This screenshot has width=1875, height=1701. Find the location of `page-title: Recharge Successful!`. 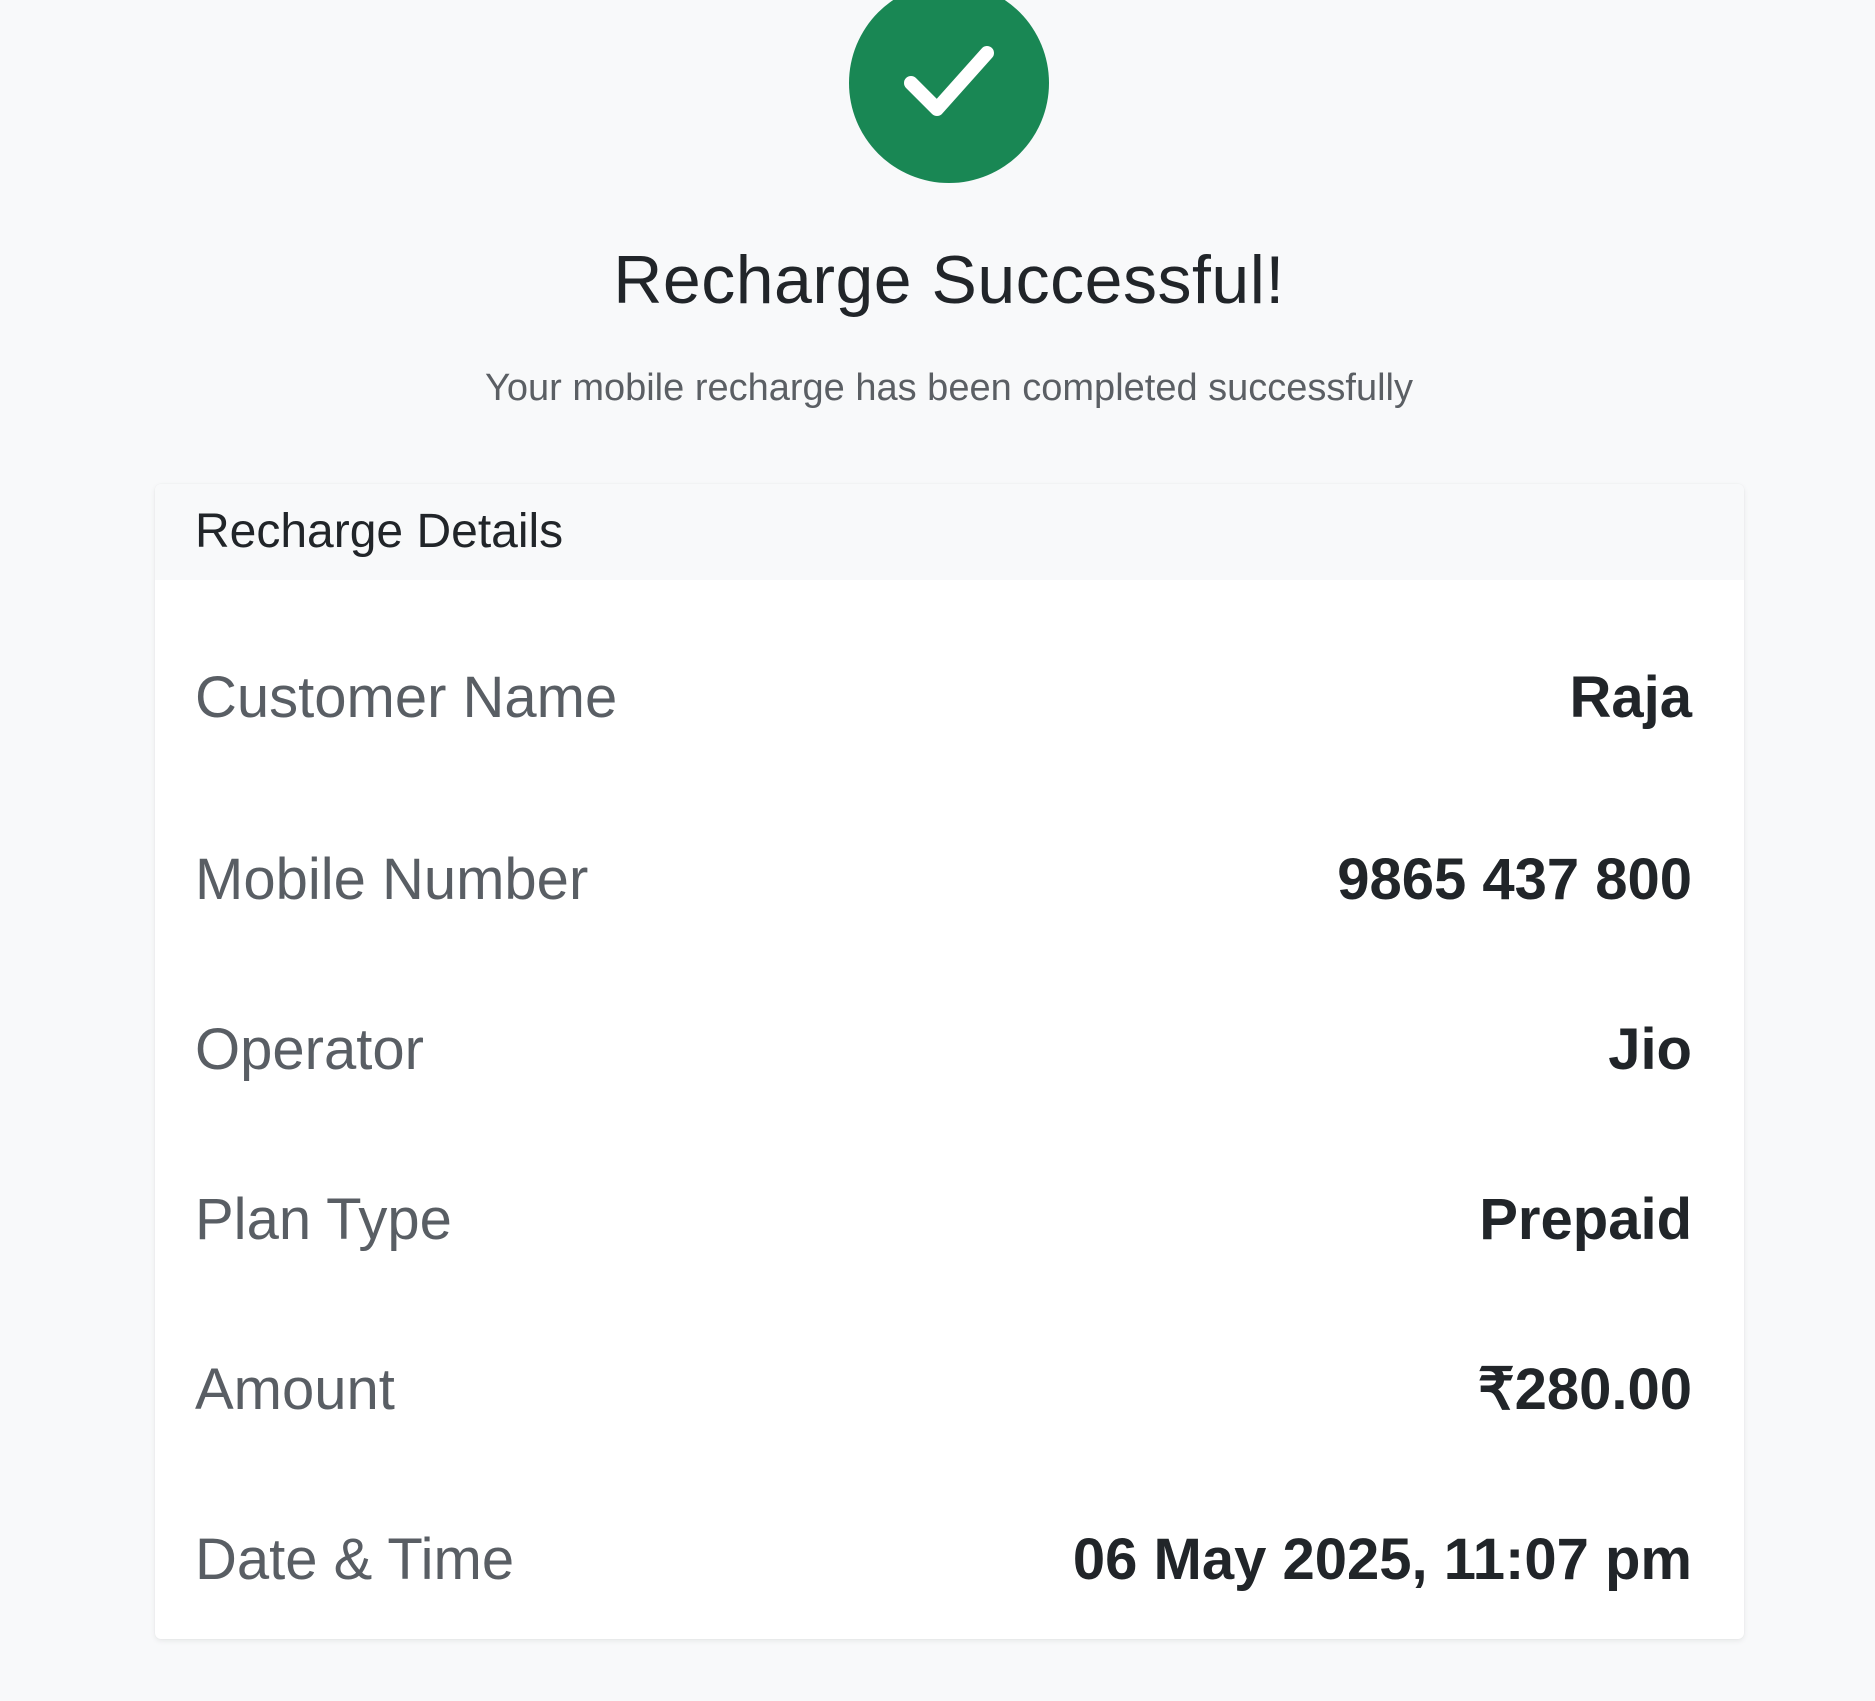

page-title: Recharge Successful! is located at coordinates (949, 280).